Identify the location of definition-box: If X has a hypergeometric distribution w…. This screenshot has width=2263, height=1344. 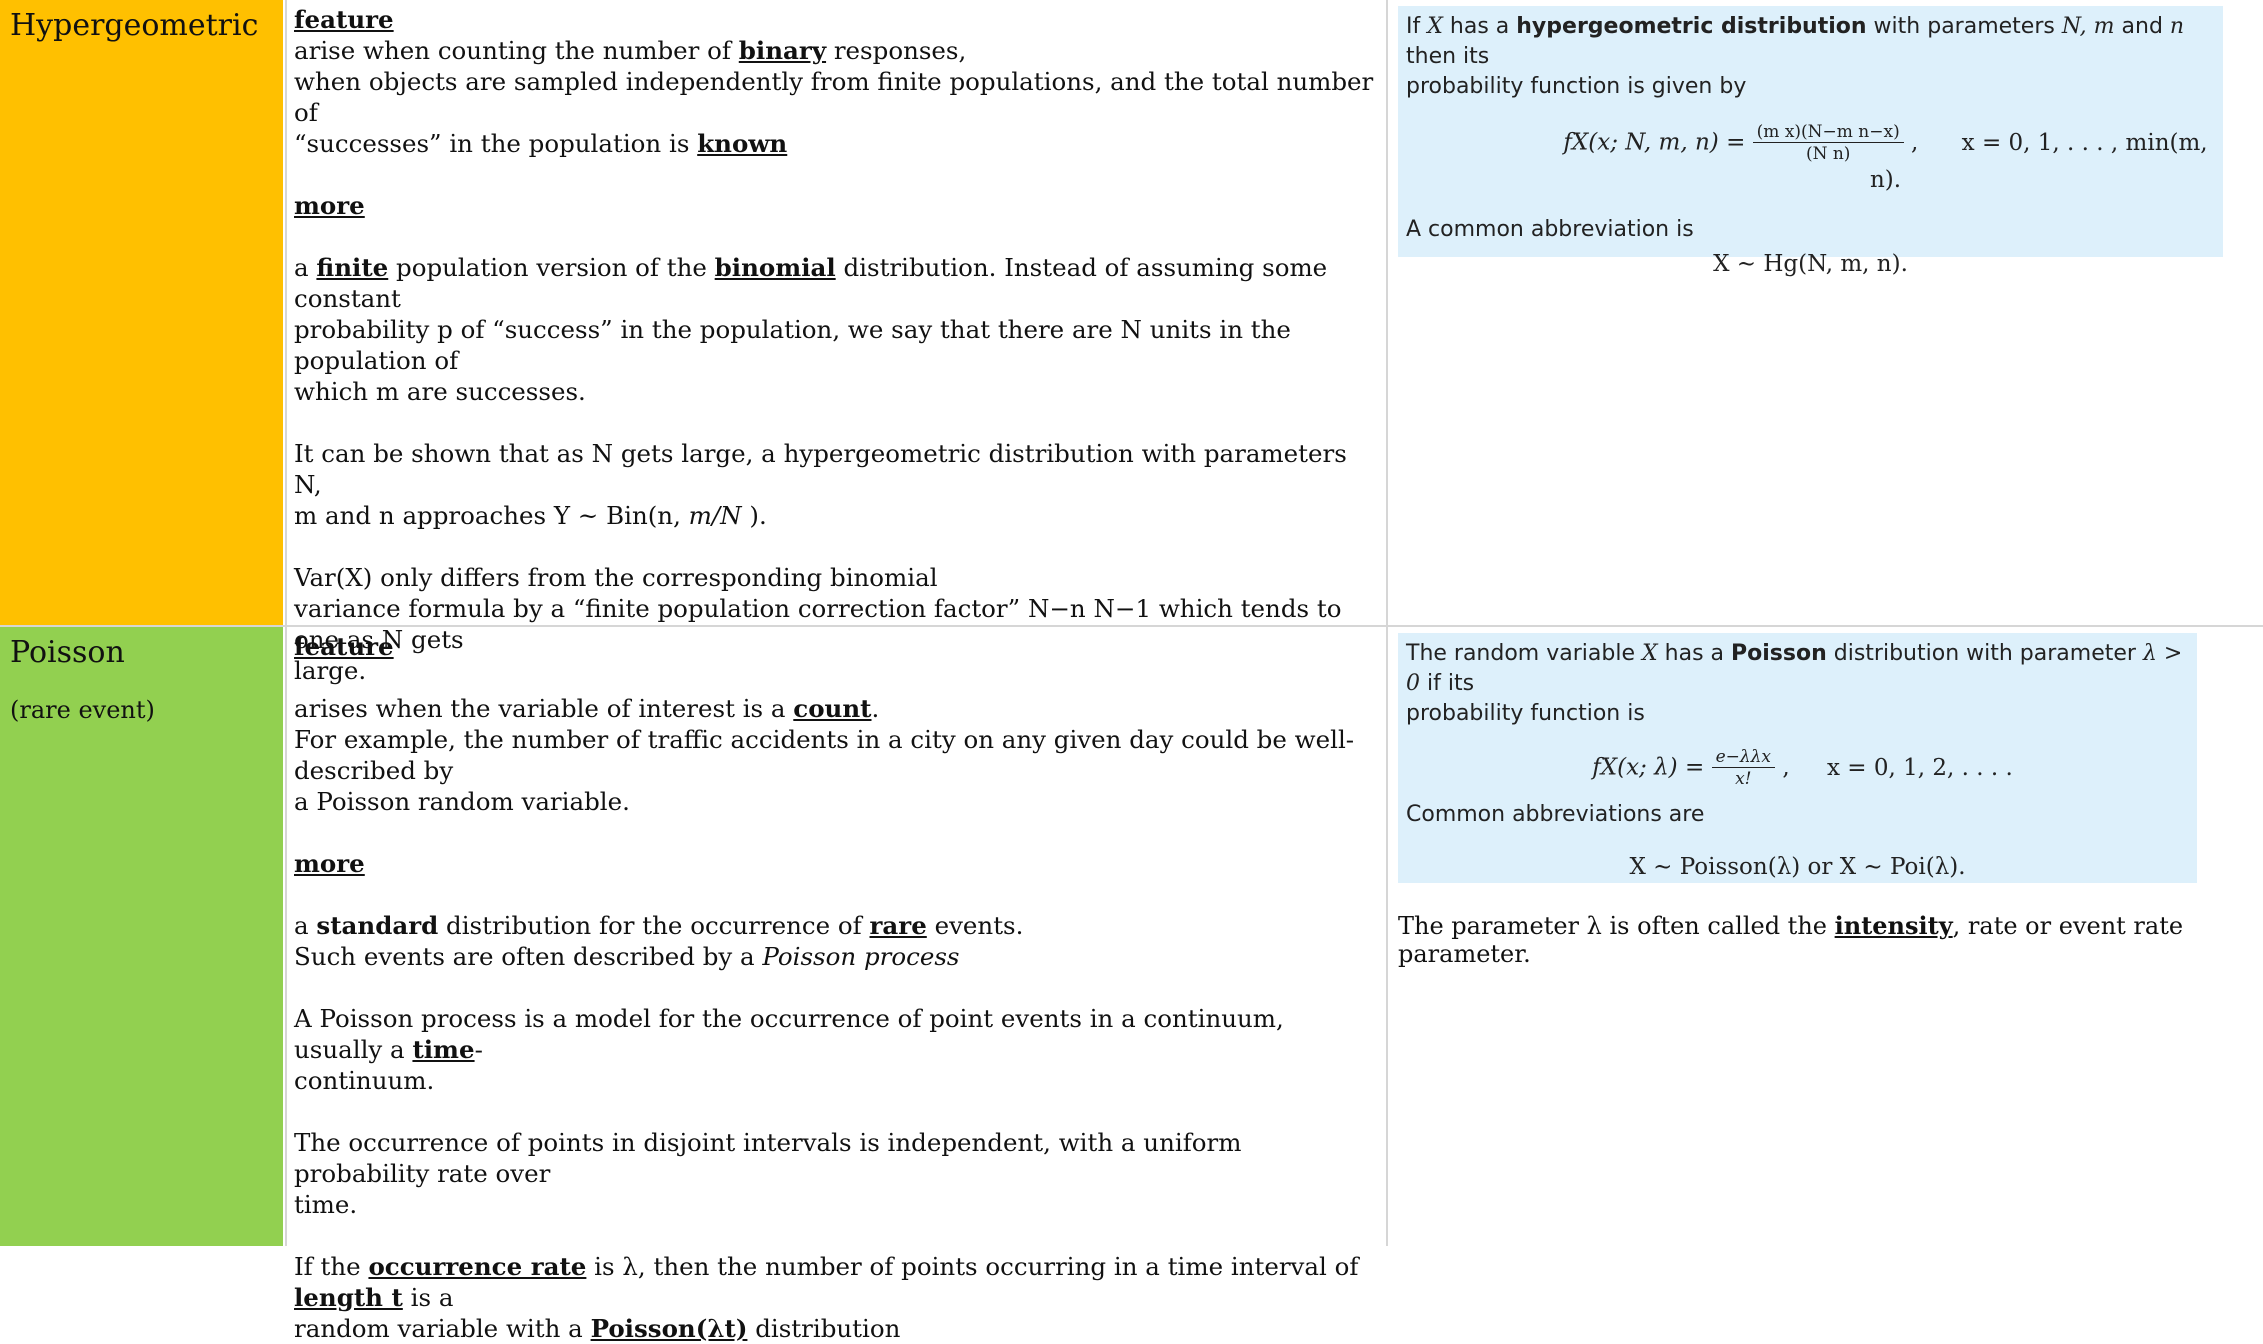
(1810, 141).